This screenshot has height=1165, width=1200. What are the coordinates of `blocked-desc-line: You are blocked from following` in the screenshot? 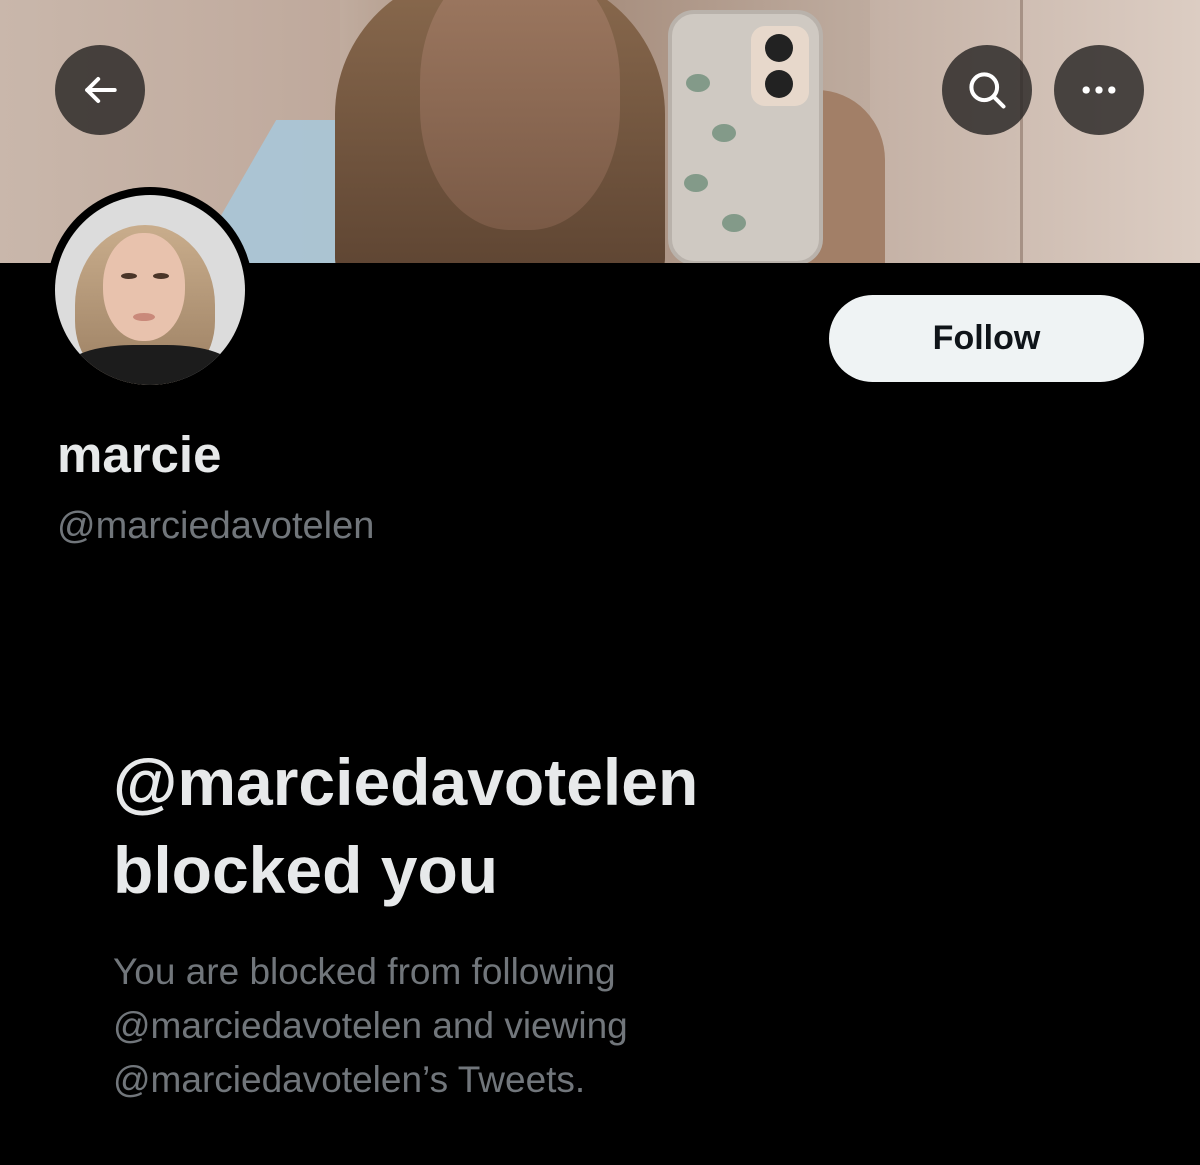 It's located at (364, 971).